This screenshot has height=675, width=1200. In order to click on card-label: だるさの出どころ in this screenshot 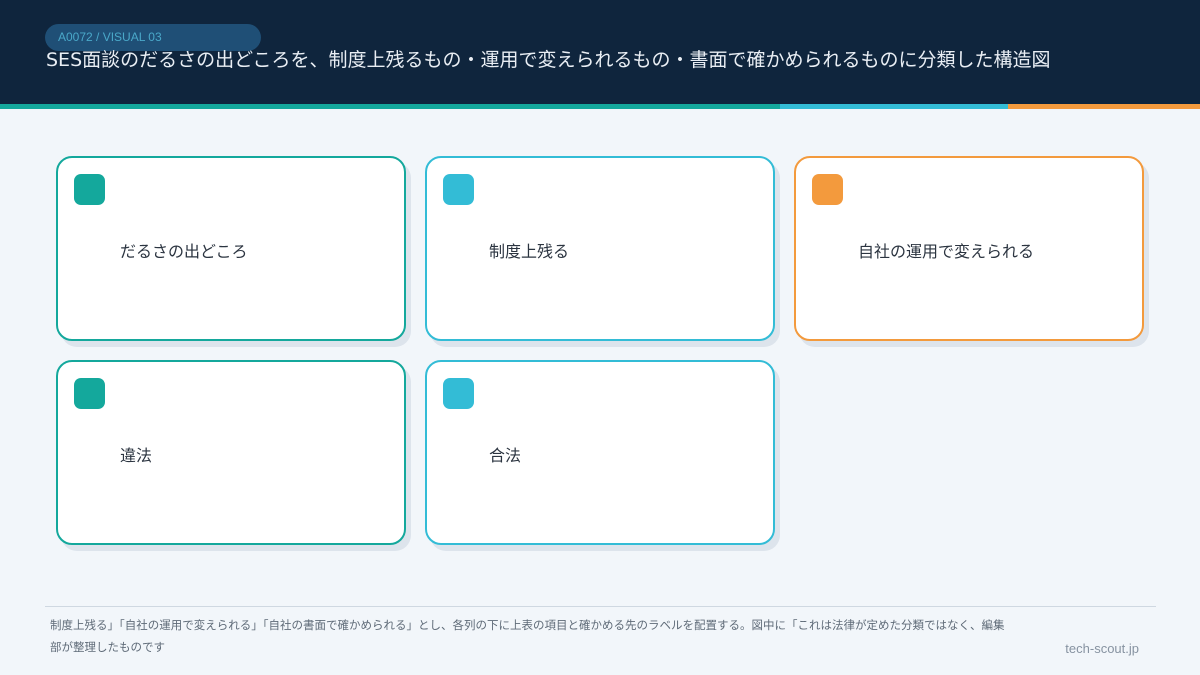, I will do `click(184, 251)`.